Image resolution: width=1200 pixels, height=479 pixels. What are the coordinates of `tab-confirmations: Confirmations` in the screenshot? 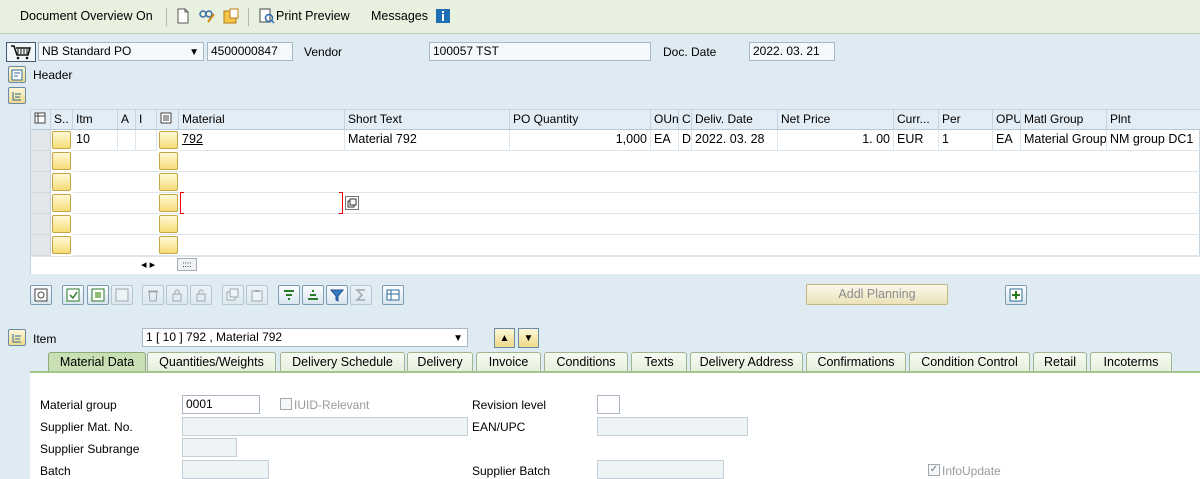 It's located at (856, 361).